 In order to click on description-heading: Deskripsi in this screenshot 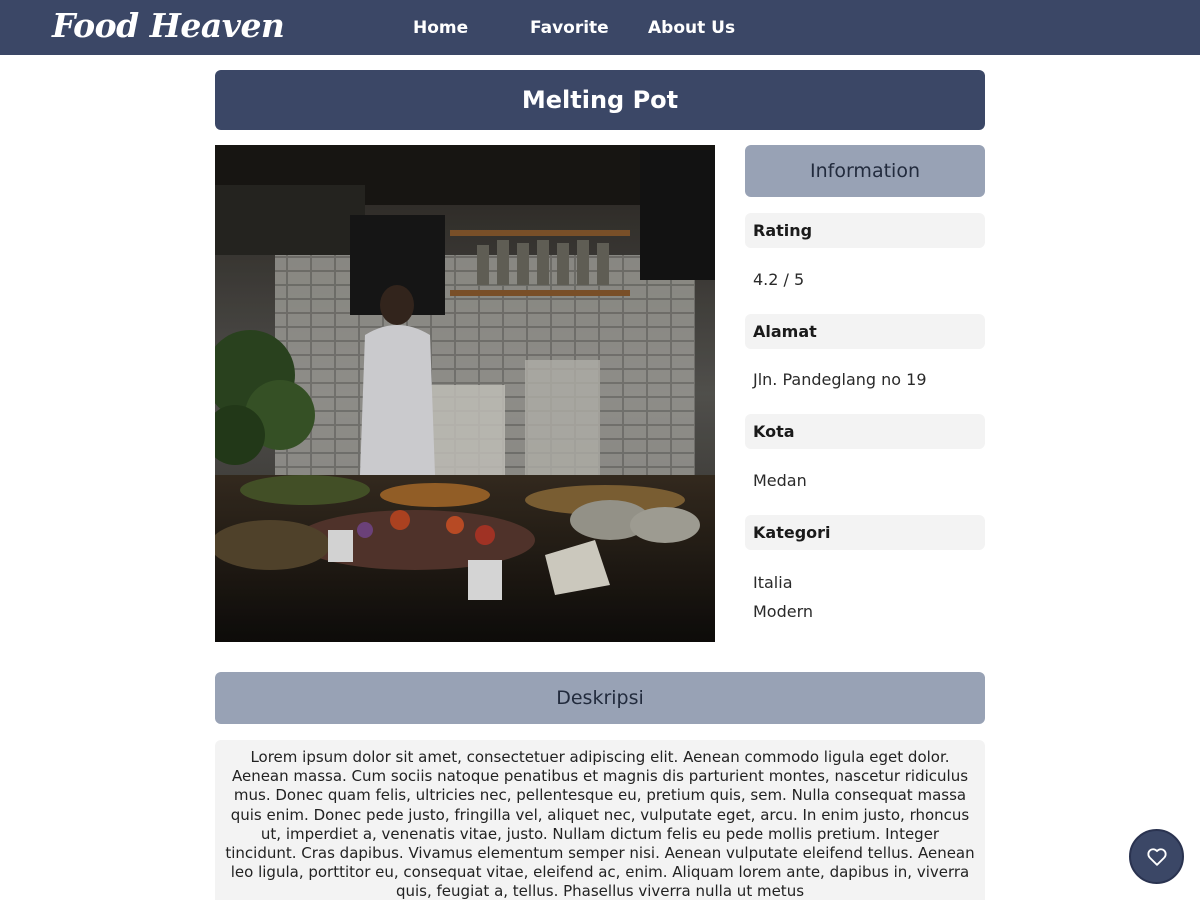, I will do `click(600, 698)`.